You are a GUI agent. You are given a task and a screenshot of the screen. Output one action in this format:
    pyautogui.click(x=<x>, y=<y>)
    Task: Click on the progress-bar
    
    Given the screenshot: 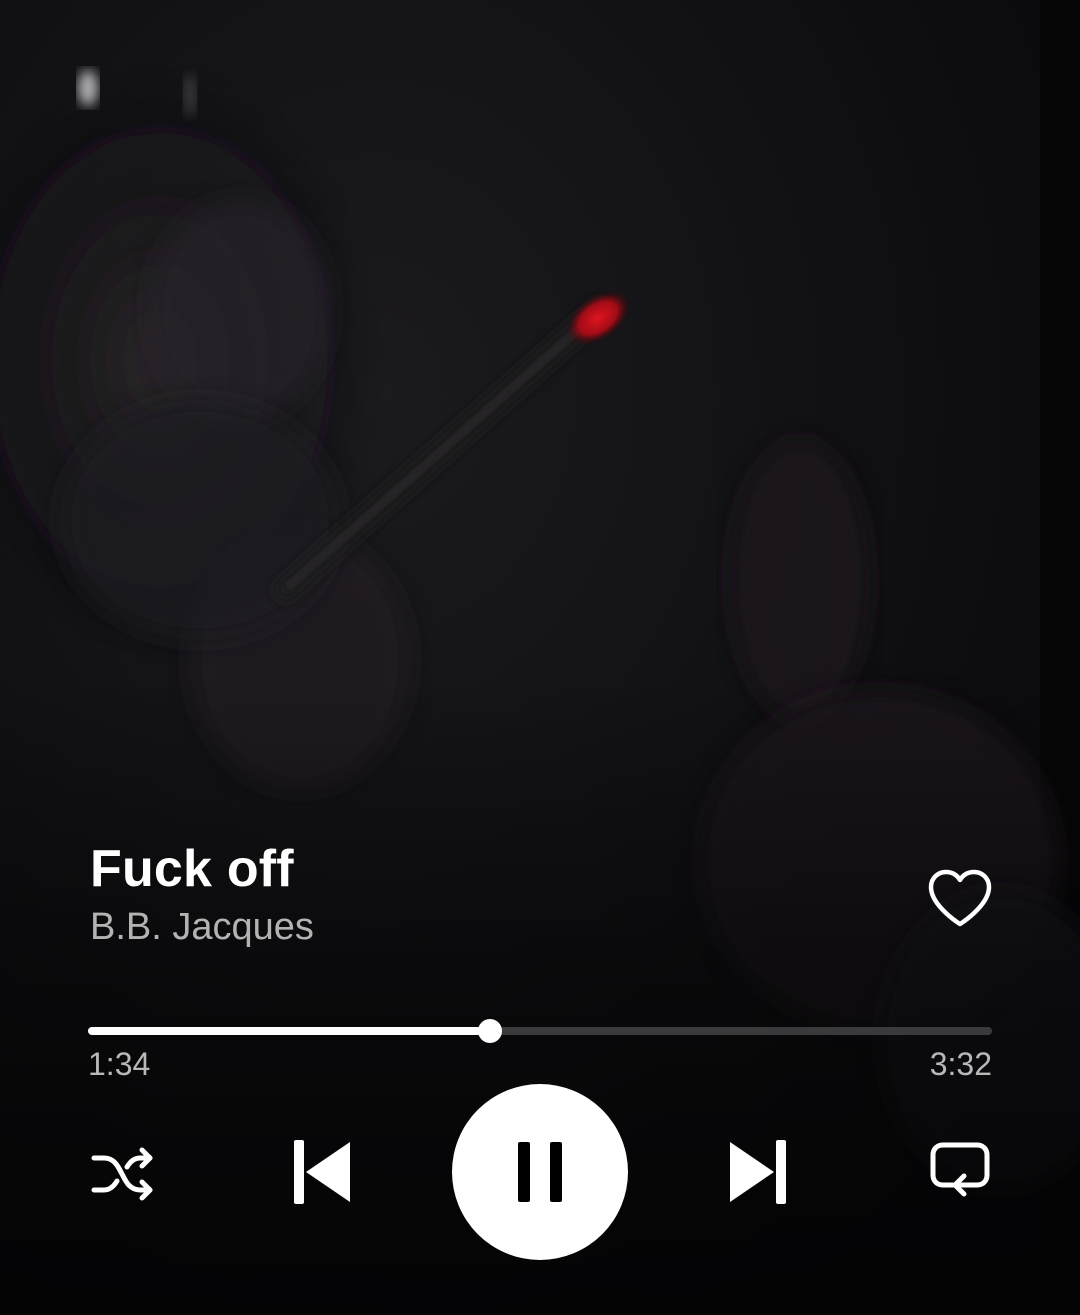 What is the action you would take?
    pyautogui.click(x=540, y=1031)
    